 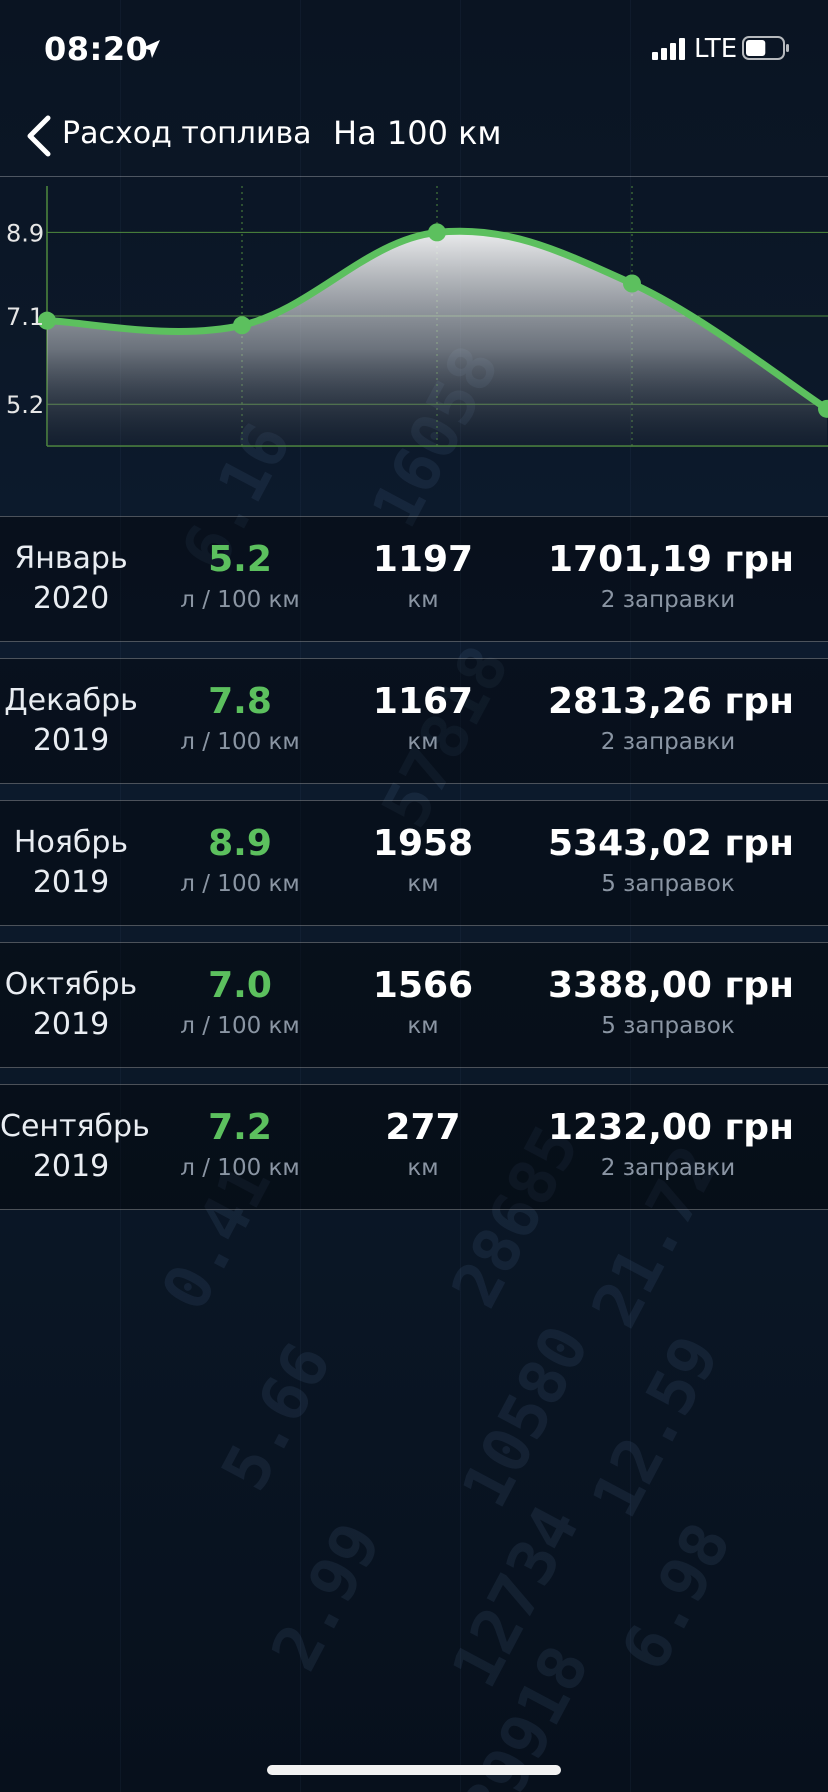 What do you see at coordinates (71, 598) in the screenshot?
I see `month-year: 2020` at bounding box center [71, 598].